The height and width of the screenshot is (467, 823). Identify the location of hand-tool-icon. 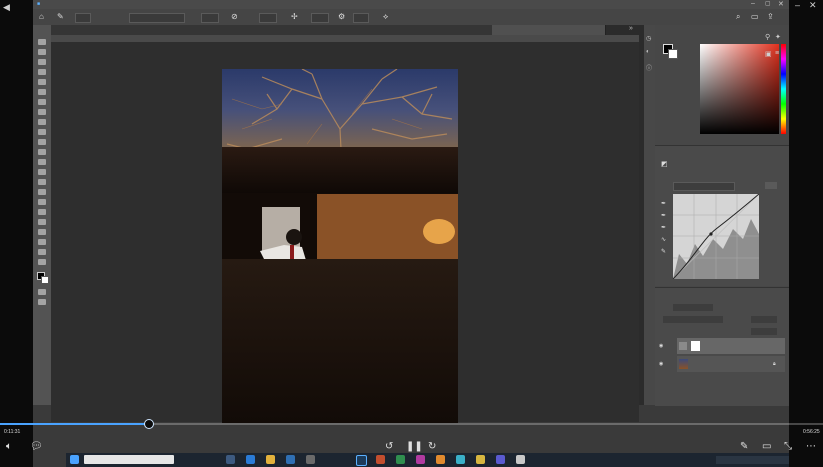
(42, 242).